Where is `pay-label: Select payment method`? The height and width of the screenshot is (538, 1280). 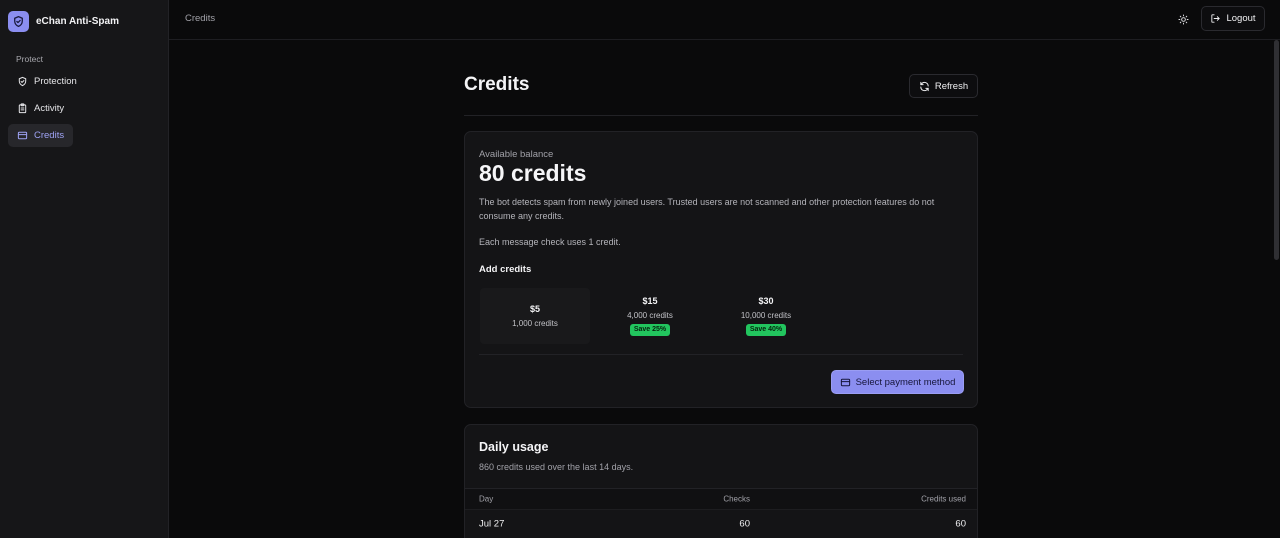 pay-label: Select payment method is located at coordinates (905, 382).